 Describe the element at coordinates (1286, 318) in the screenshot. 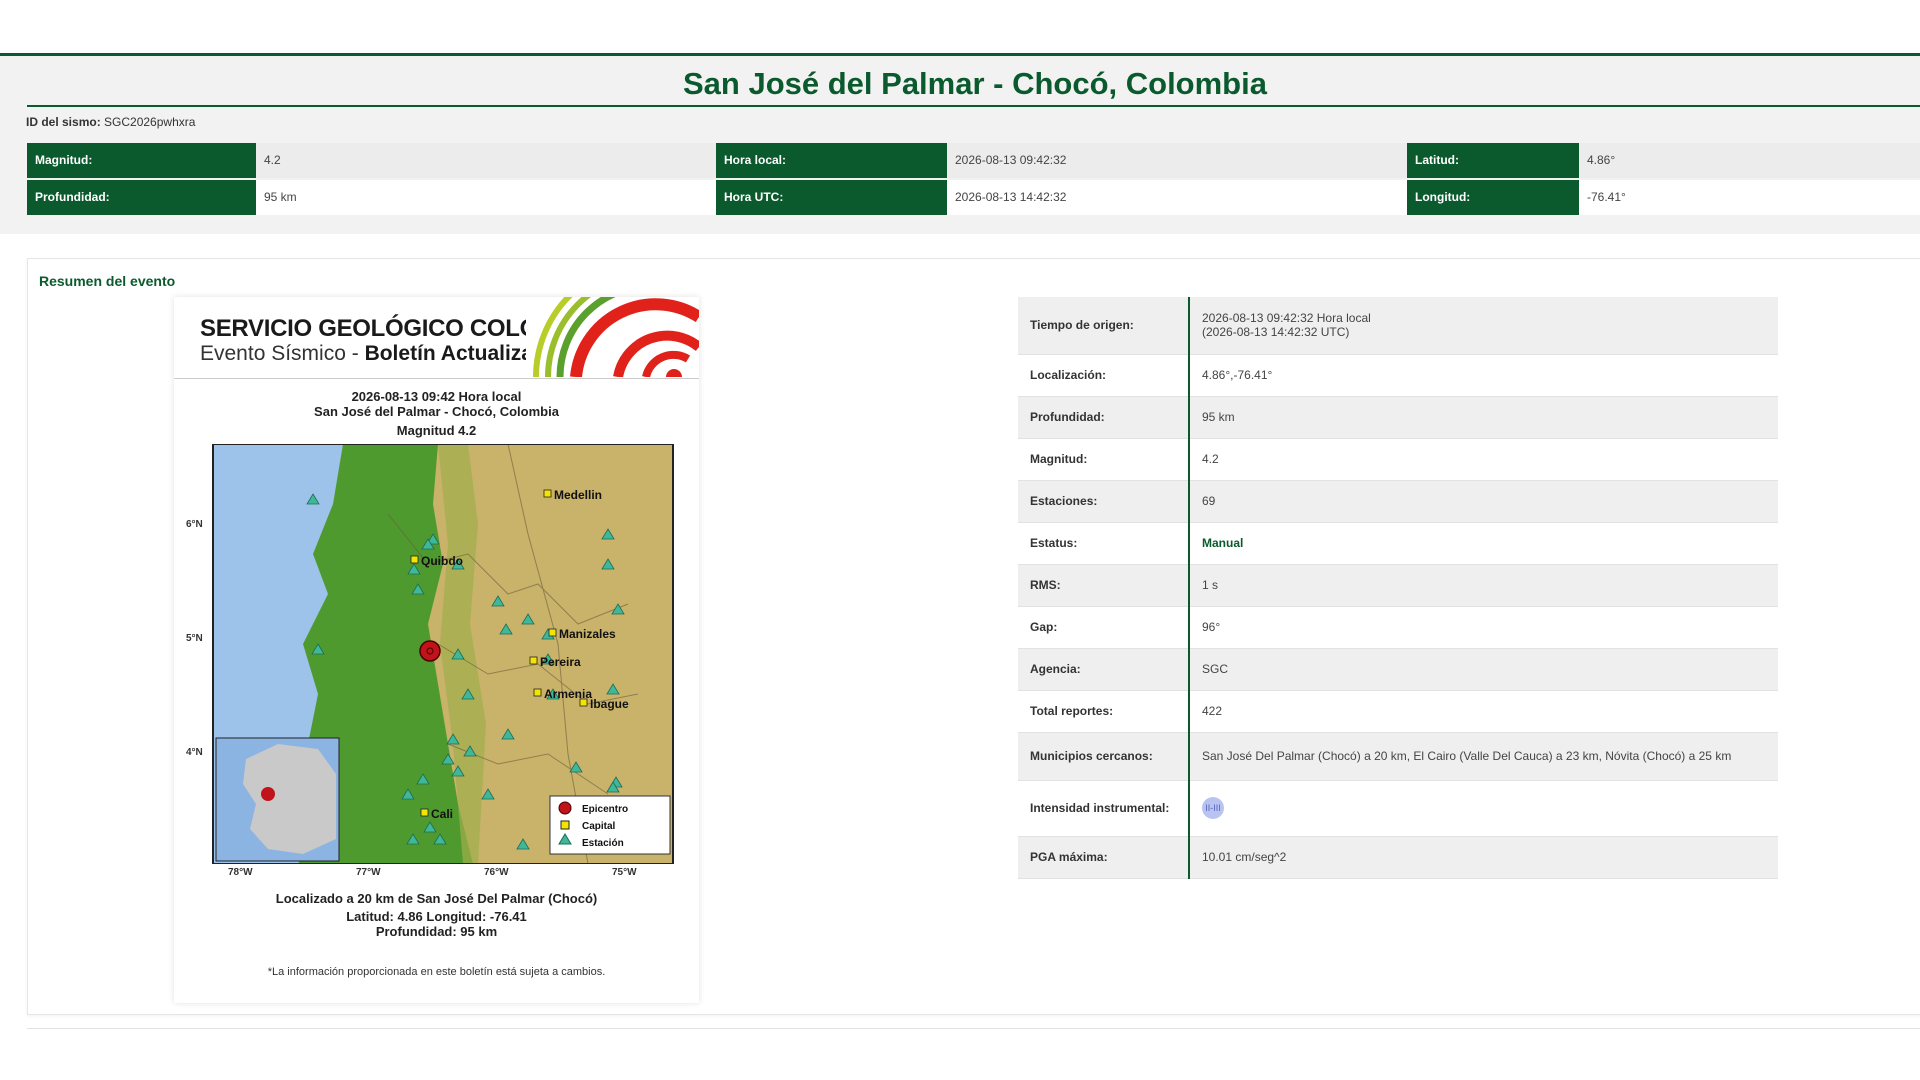

I see `origin-time-local: 2026-08-13 09:42:32 Hora local` at that location.